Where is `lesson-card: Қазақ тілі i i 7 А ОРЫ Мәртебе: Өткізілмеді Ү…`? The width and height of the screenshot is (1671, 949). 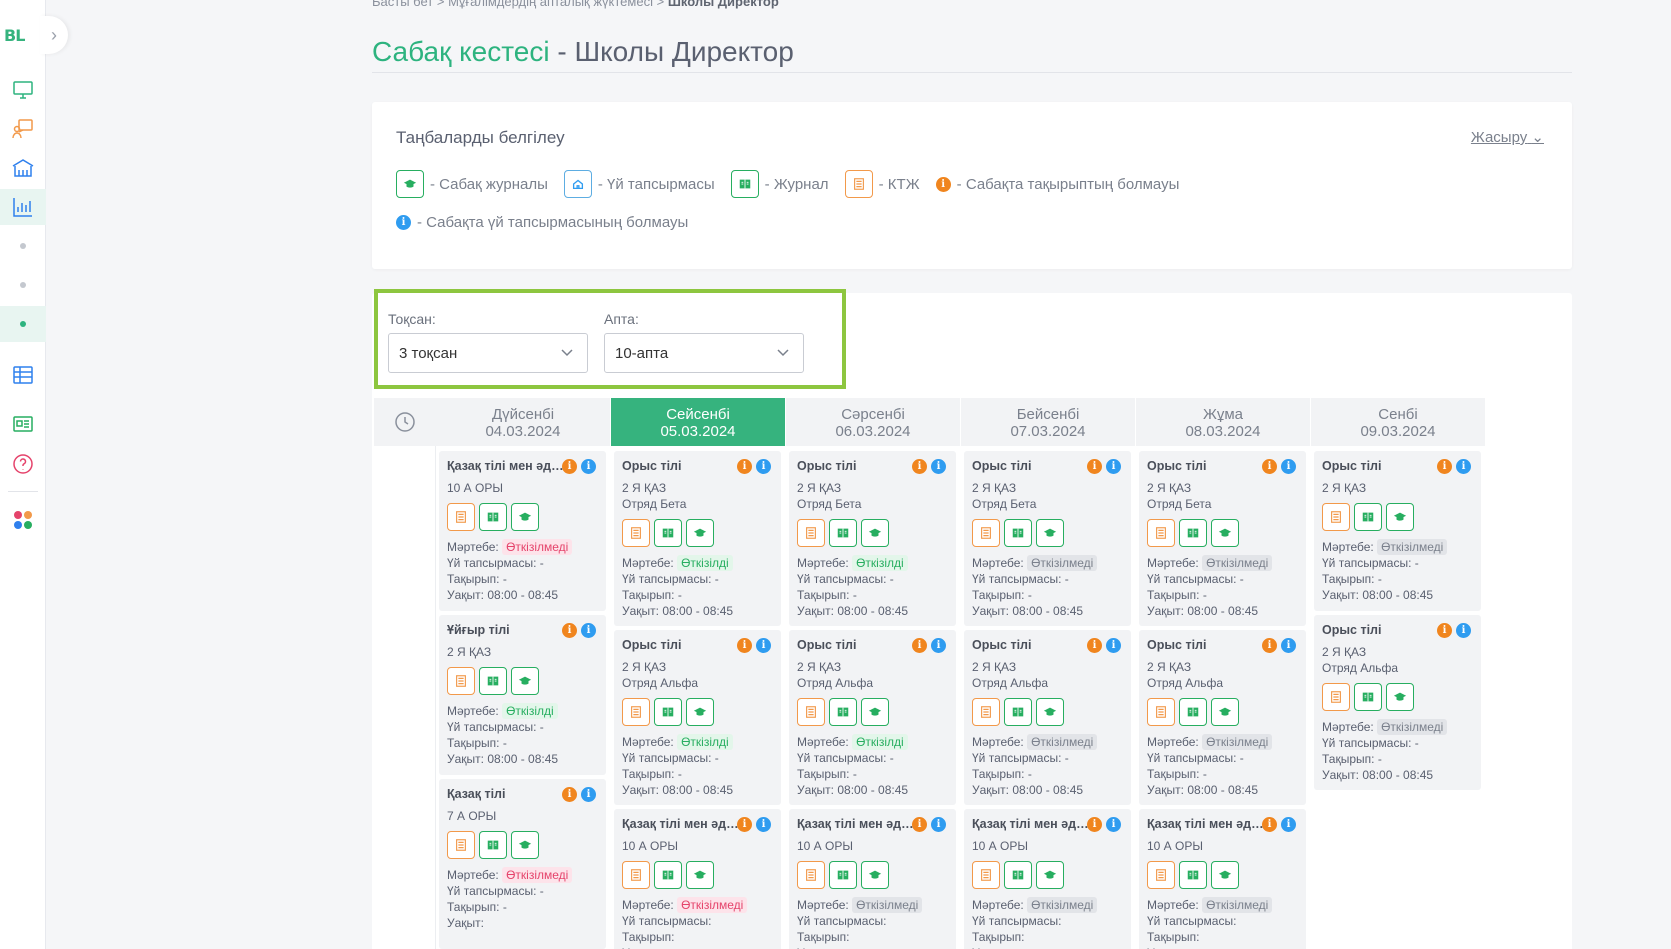 lesson-card: Қазақ тілі i i 7 А ОРЫ Мәртебе: Өткізілмеді Ү… is located at coordinates (522, 864).